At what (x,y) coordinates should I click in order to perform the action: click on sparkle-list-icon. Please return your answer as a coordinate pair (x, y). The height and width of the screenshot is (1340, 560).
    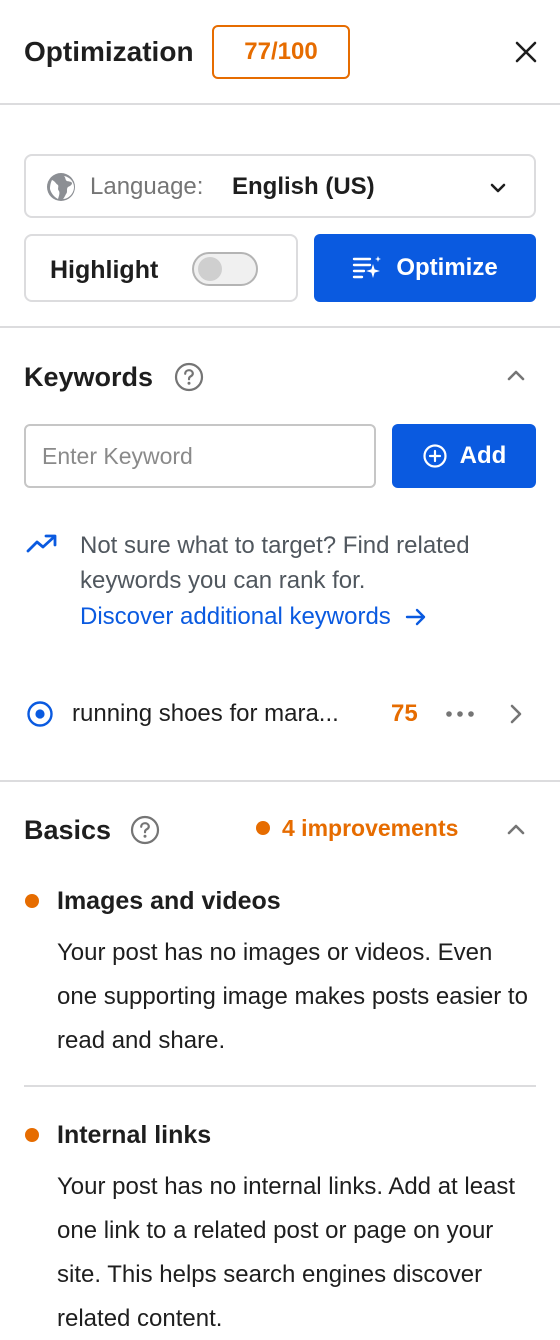
    Looking at the image, I should click on (367, 267).